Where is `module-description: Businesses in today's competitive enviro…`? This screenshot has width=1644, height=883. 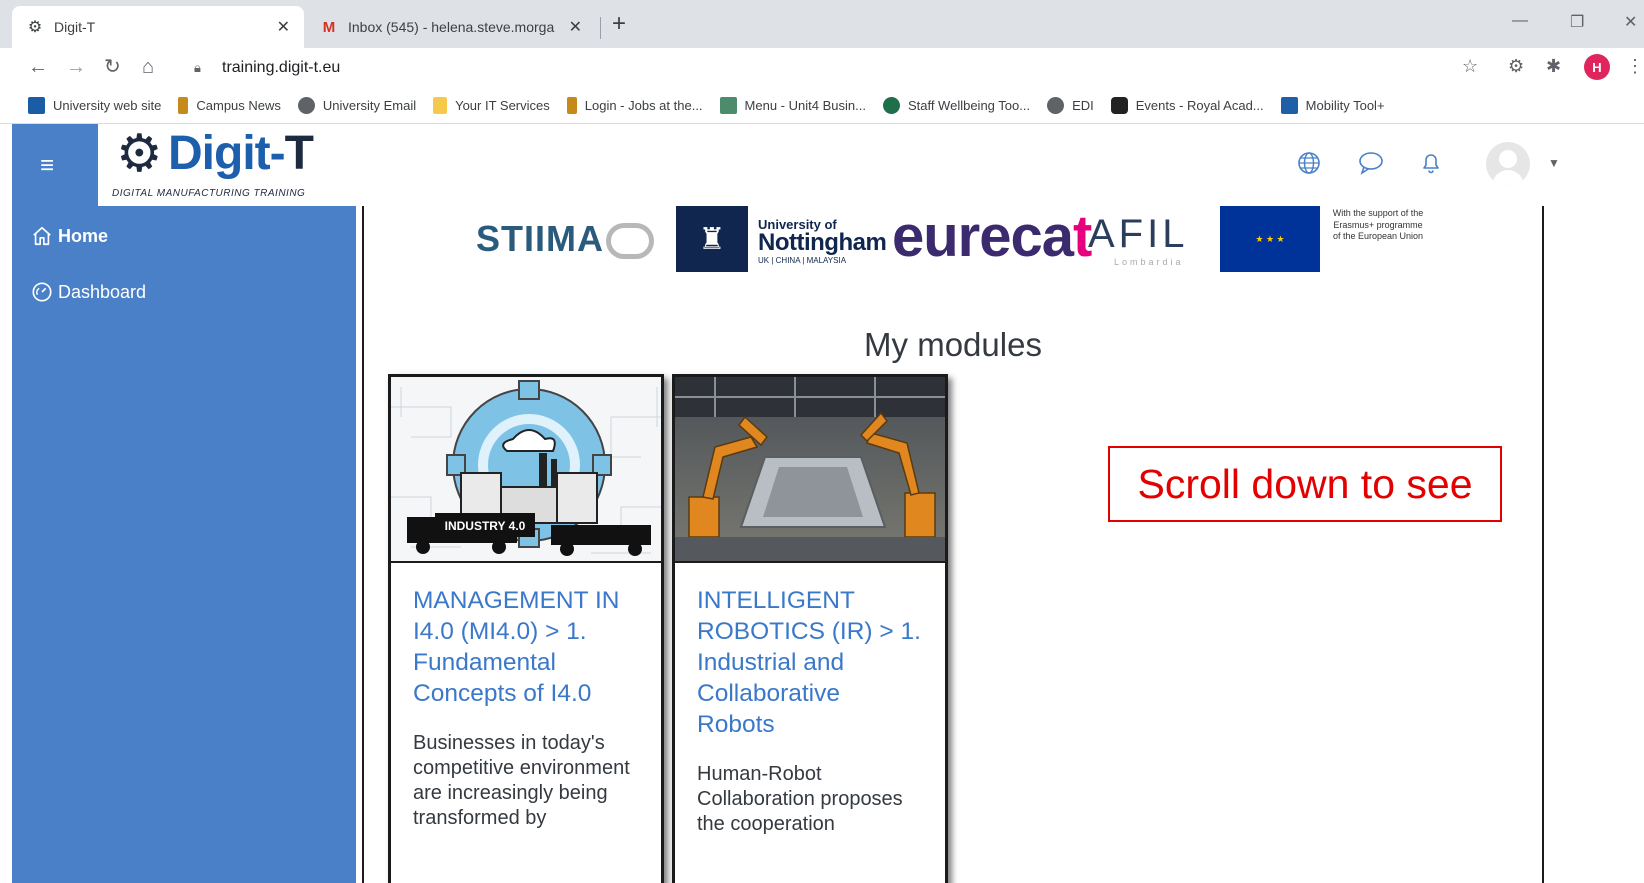
module-description: Businesses in today's competitive enviro… is located at coordinates (521, 780).